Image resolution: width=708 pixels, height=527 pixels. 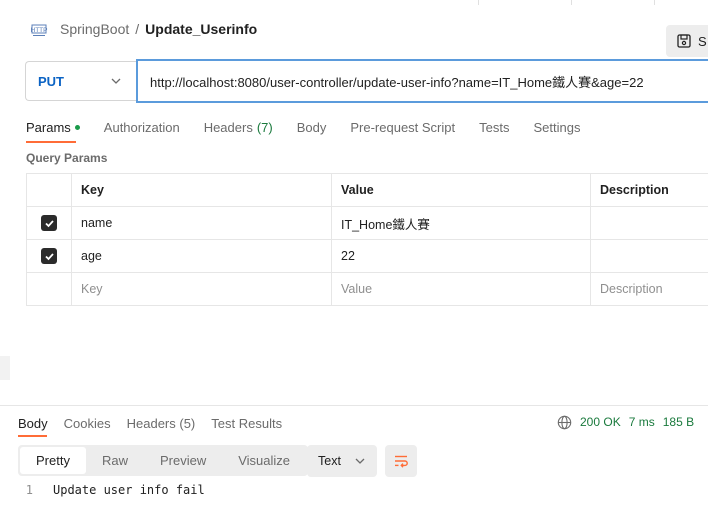 I want to click on tab-tests-label: Tests, so click(x=494, y=127).